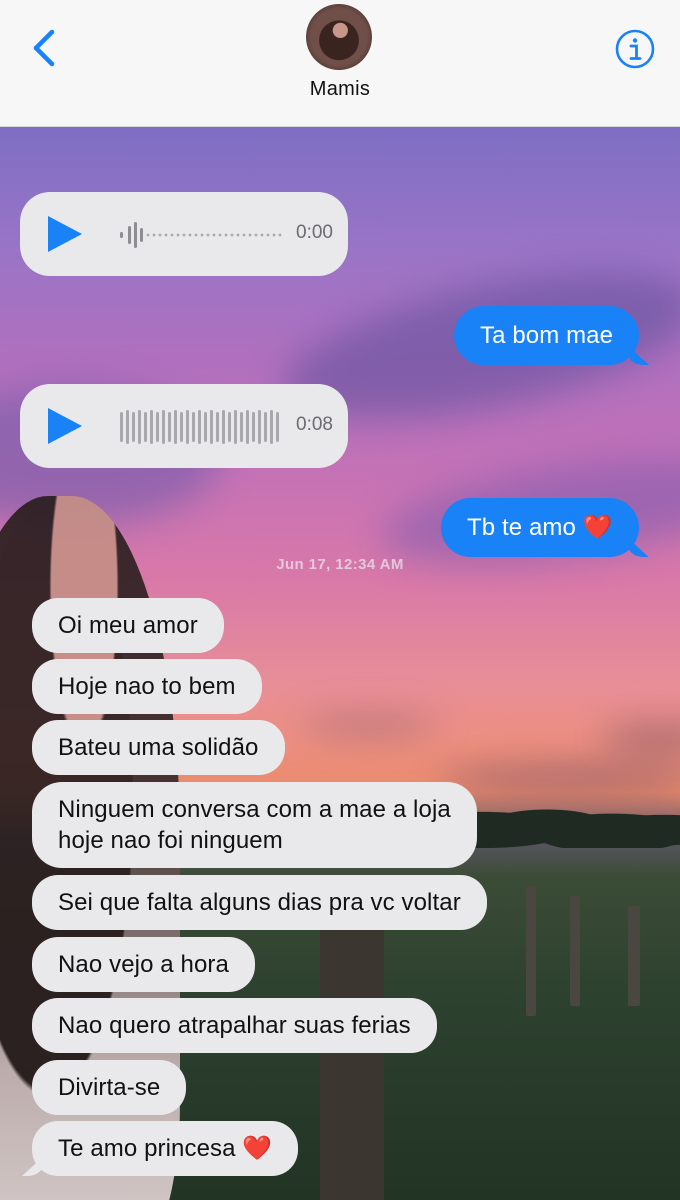  I want to click on info-icon, so click(635, 49).